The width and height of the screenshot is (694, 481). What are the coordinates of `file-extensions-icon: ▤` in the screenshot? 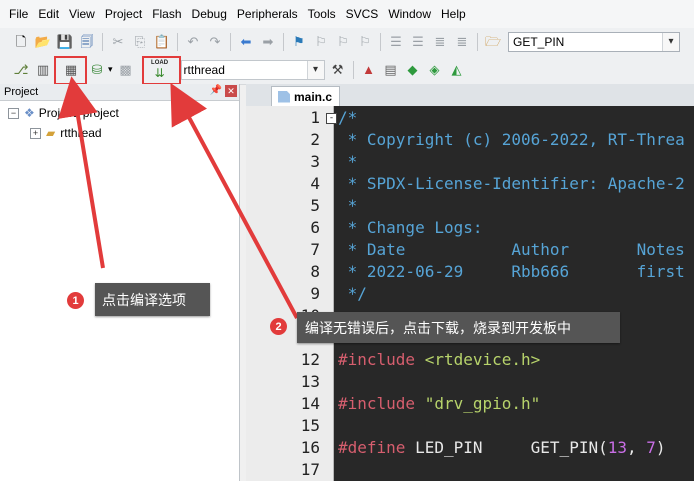 It's located at (391, 70).